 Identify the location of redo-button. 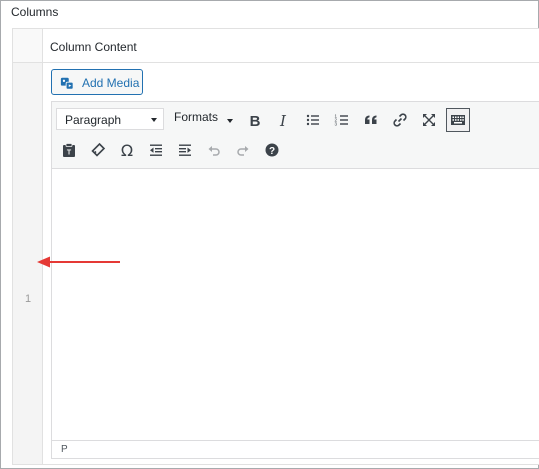
(243, 150).